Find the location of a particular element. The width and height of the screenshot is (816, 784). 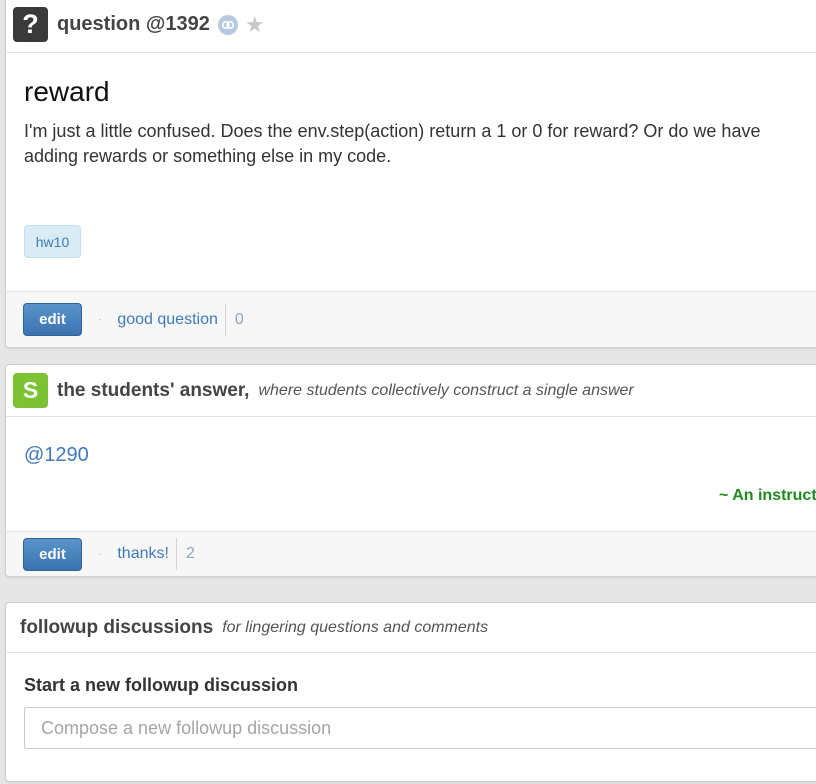

question-number-title: question @1392 is located at coordinates (133, 24).